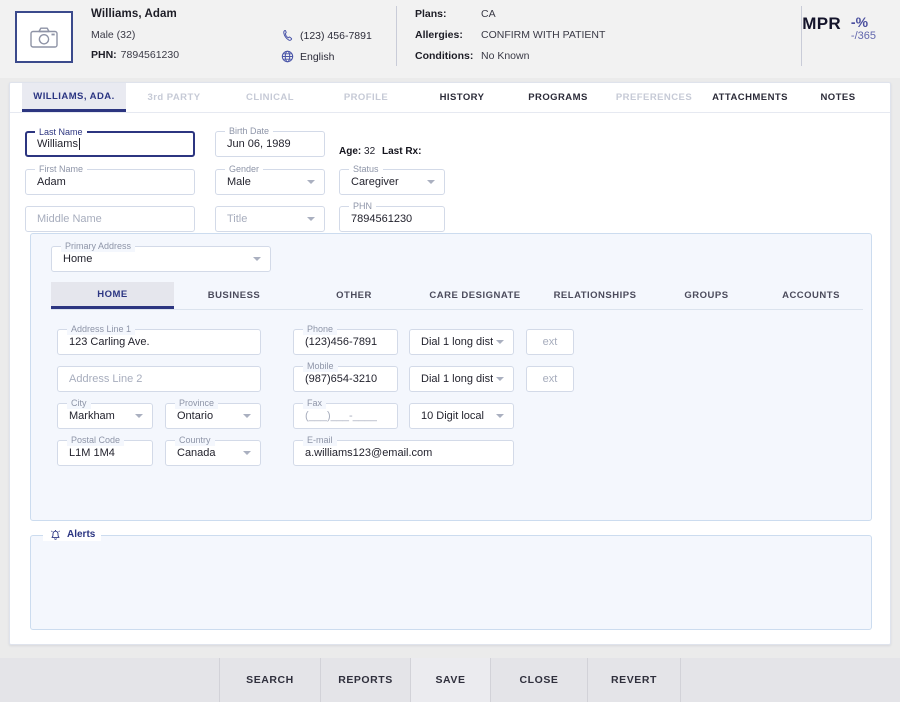 This screenshot has height=702, width=900. I want to click on province-select: Province Ontario, so click(213, 413).